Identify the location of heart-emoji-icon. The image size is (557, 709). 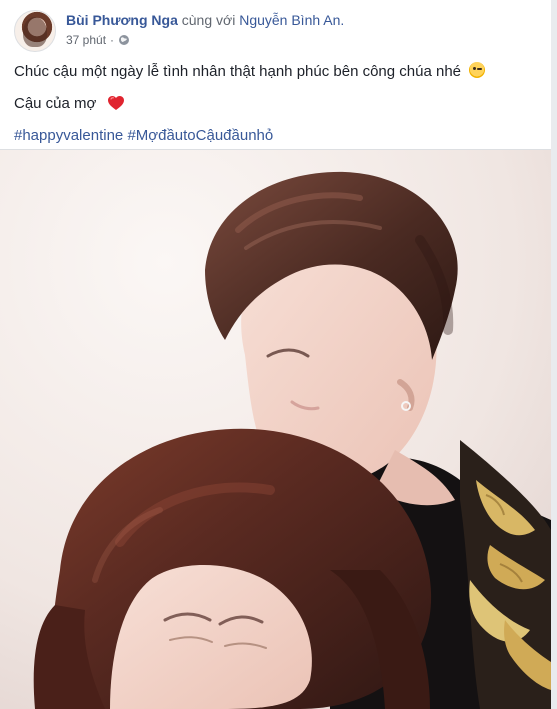
(115, 103).